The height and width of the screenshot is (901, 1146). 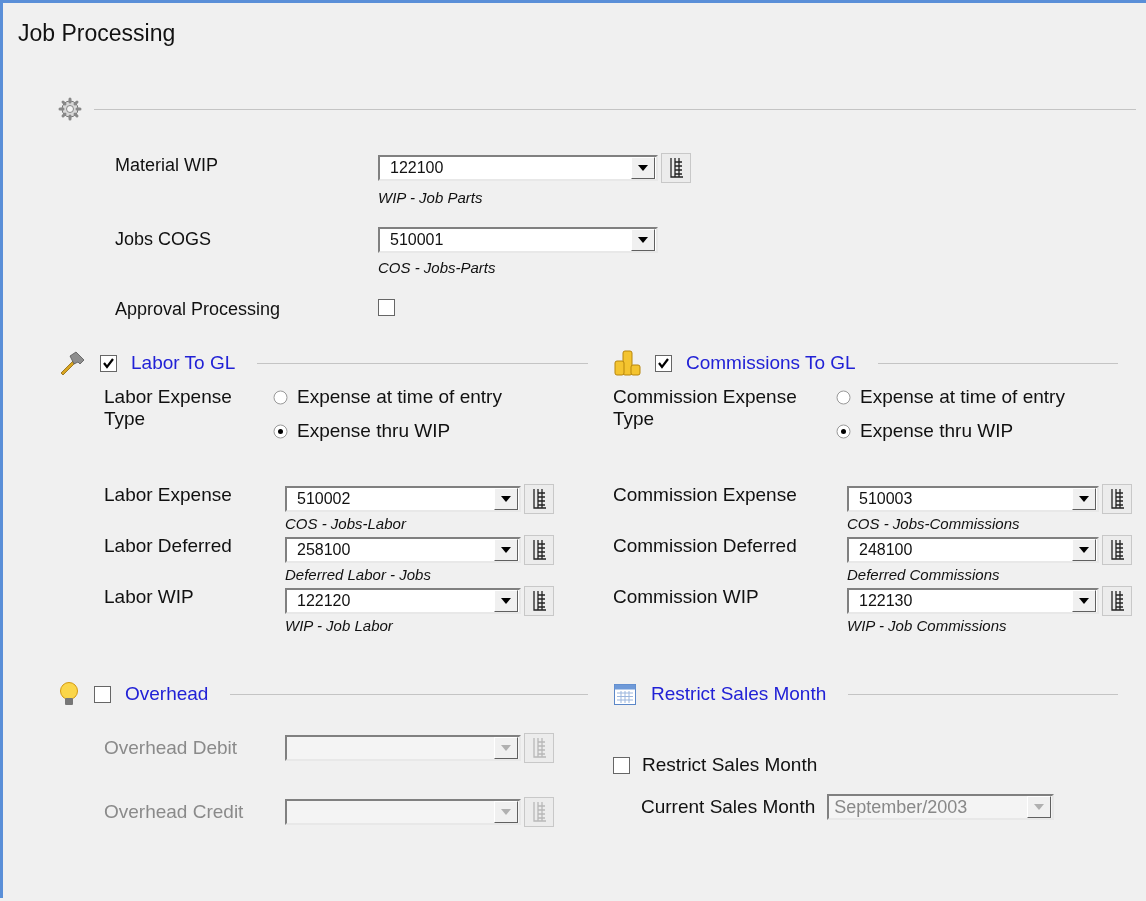 I want to click on field-label: Overhead Credit, so click(x=174, y=812).